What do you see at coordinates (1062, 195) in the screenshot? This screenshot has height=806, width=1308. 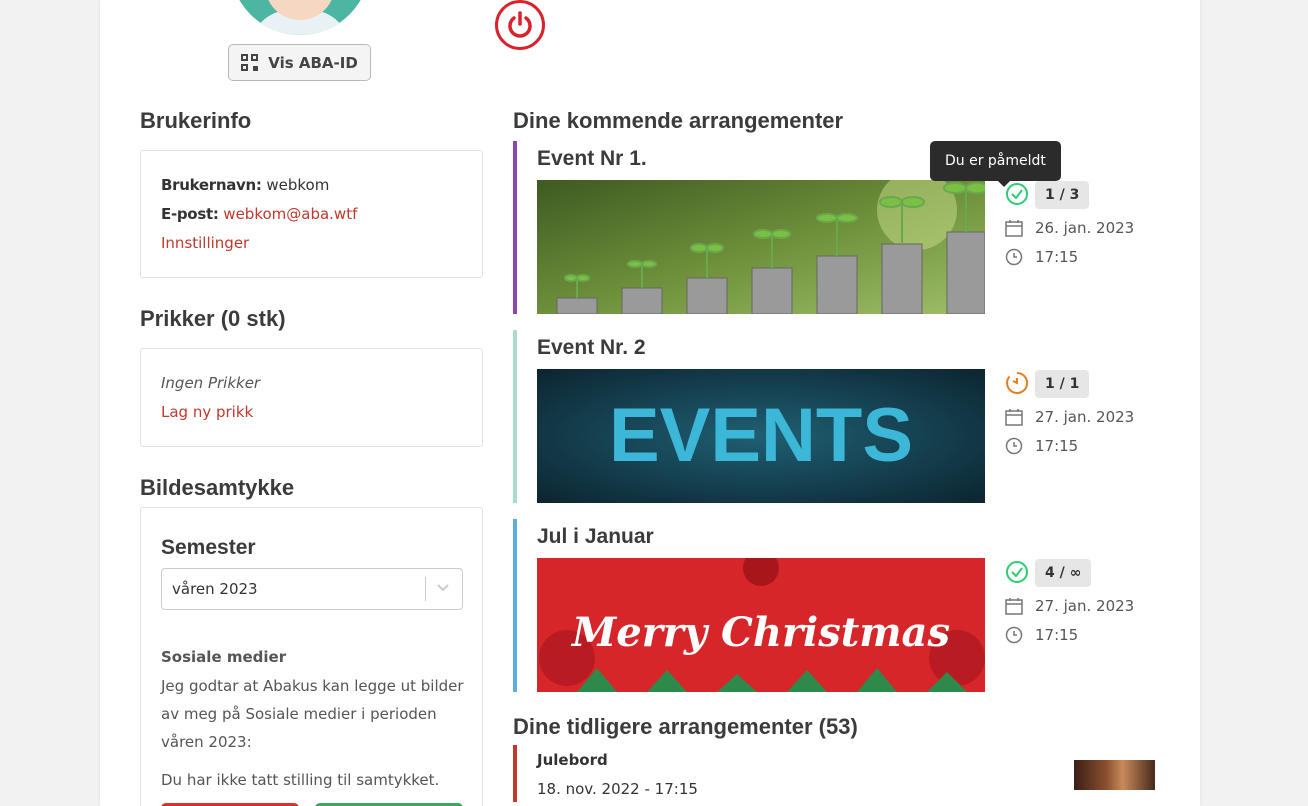 I see `registration-count-badge: 1 / 3` at bounding box center [1062, 195].